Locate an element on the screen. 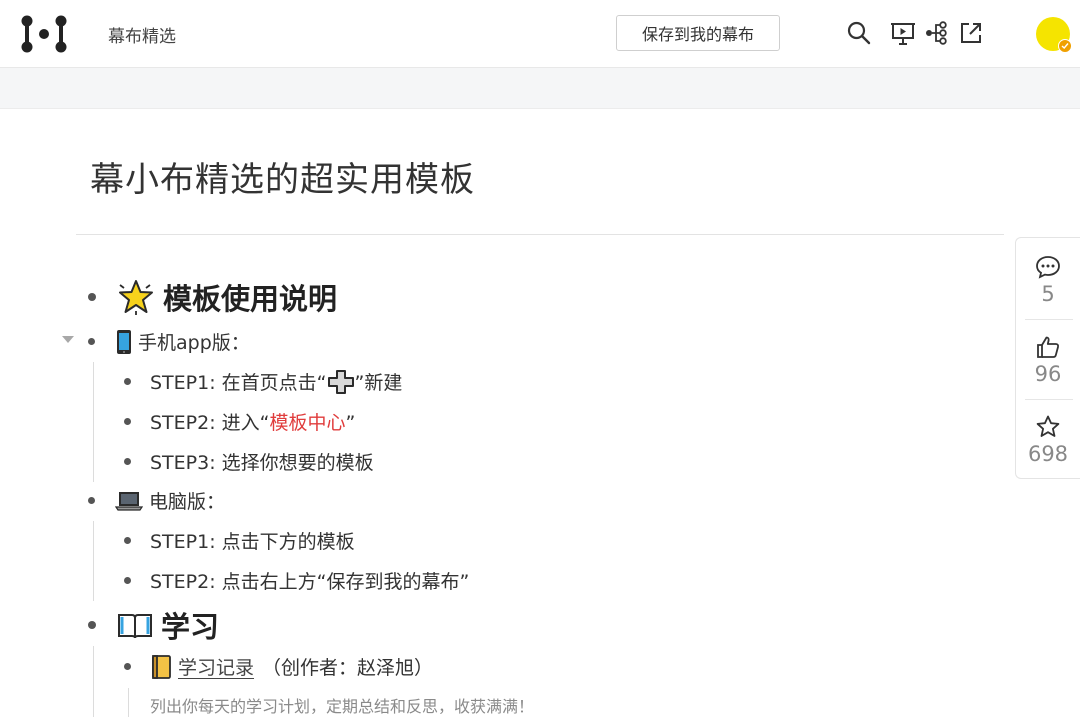 The image size is (1080, 717). like-button: 96 is located at coordinates (1048, 360).